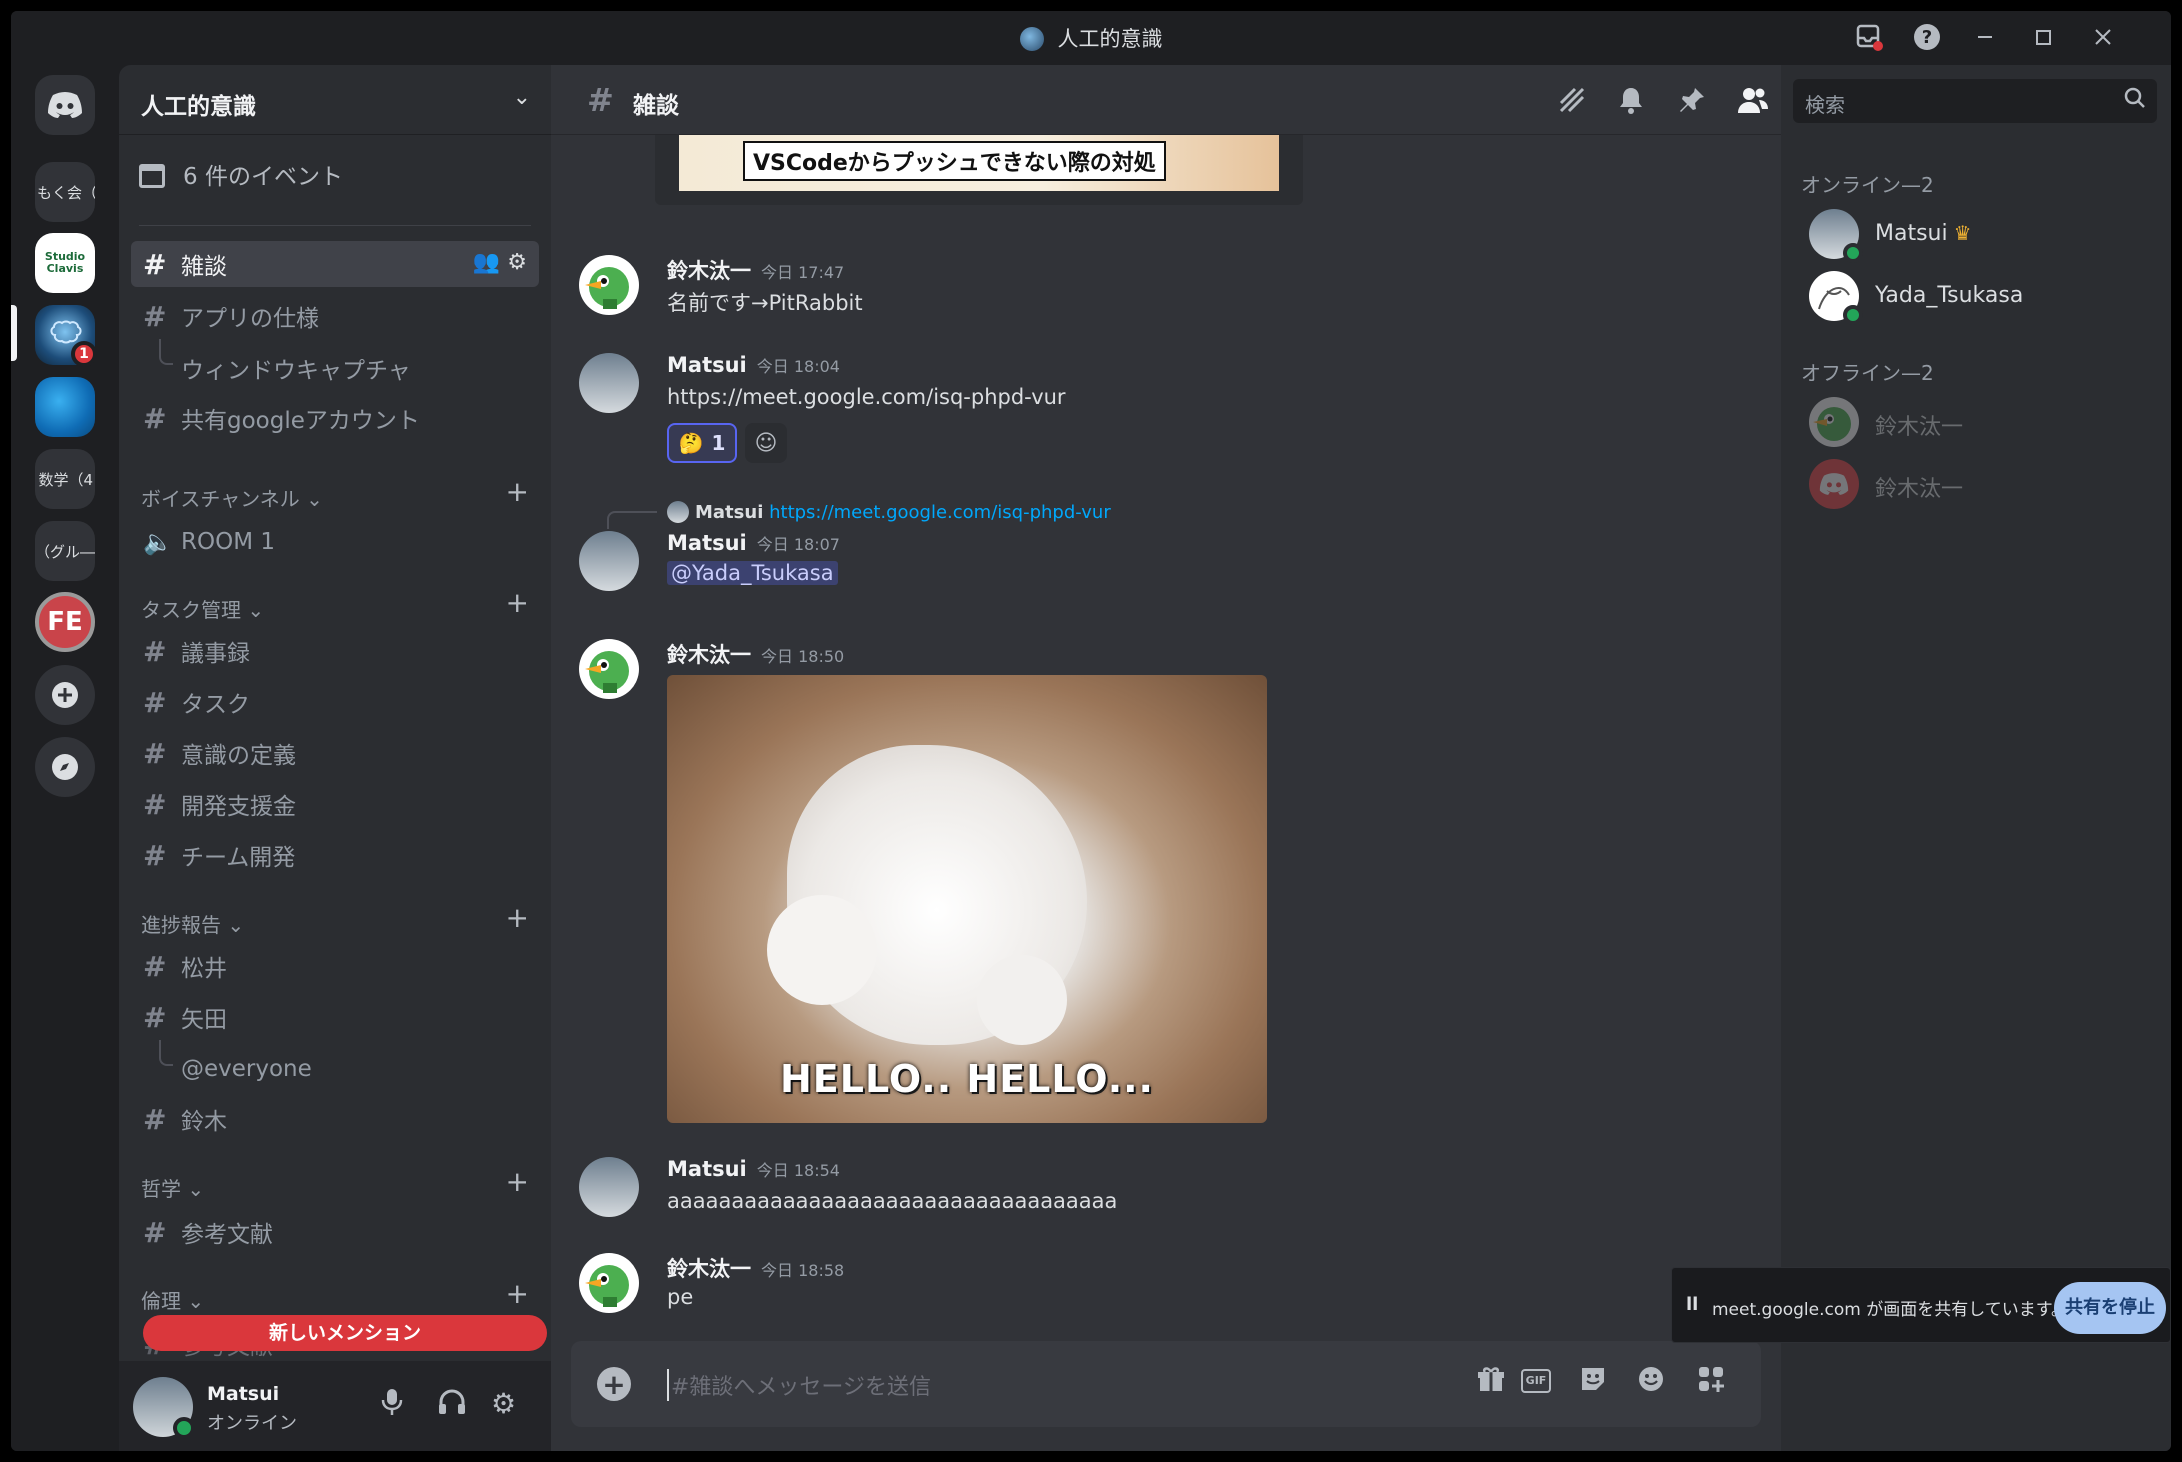  What do you see at coordinates (1651, 1379) in the screenshot?
I see `emoji-icon` at bounding box center [1651, 1379].